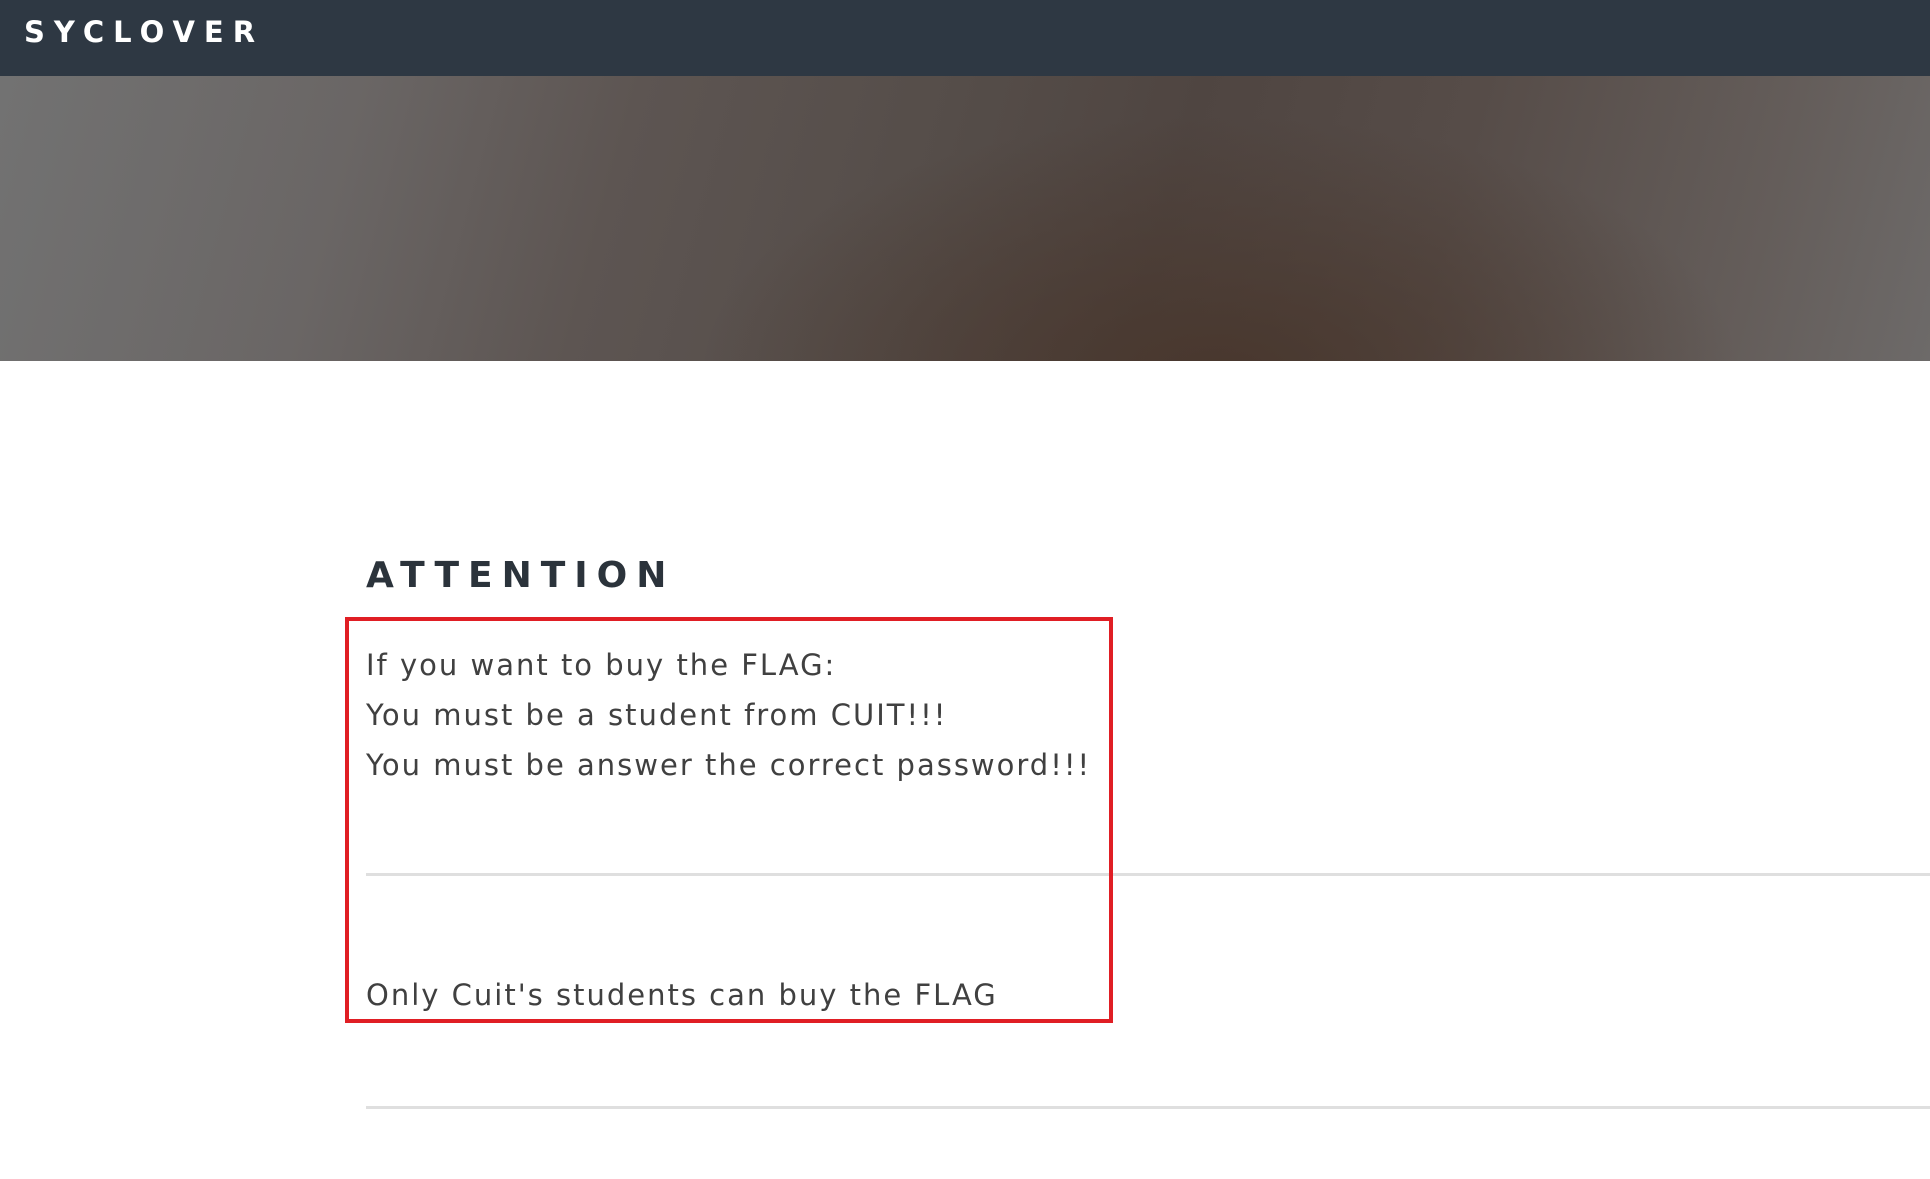  What do you see at coordinates (682, 995) in the screenshot?
I see `footnote-text: Only Cuit's students can buy the FLAG` at bounding box center [682, 995].